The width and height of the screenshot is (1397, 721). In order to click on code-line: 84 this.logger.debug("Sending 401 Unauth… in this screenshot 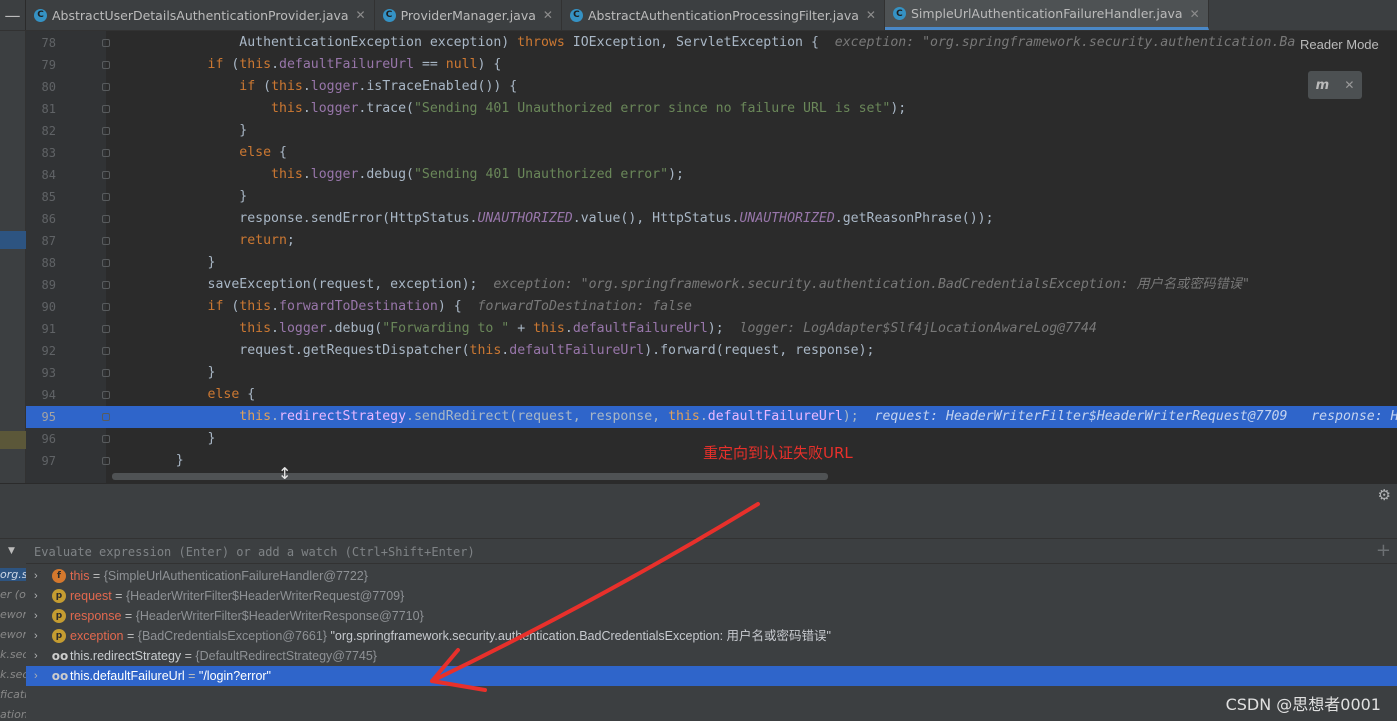, I will do `click(711, 175)`.